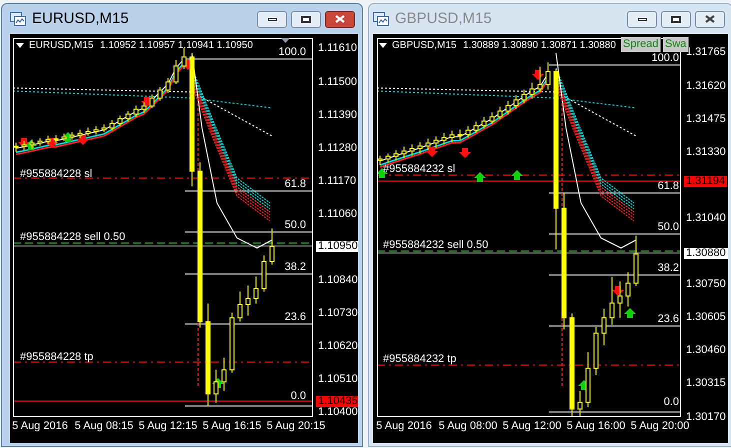  Describe the element at coordinates (337, 82) in the screenshot. I see `price-label: 1.11500` at that location.